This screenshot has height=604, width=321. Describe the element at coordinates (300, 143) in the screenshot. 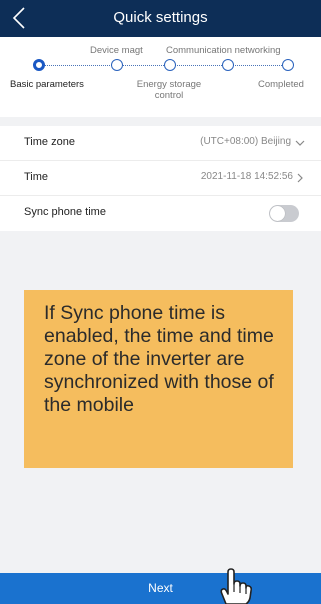

I see `chevron-down-icon` at that location.